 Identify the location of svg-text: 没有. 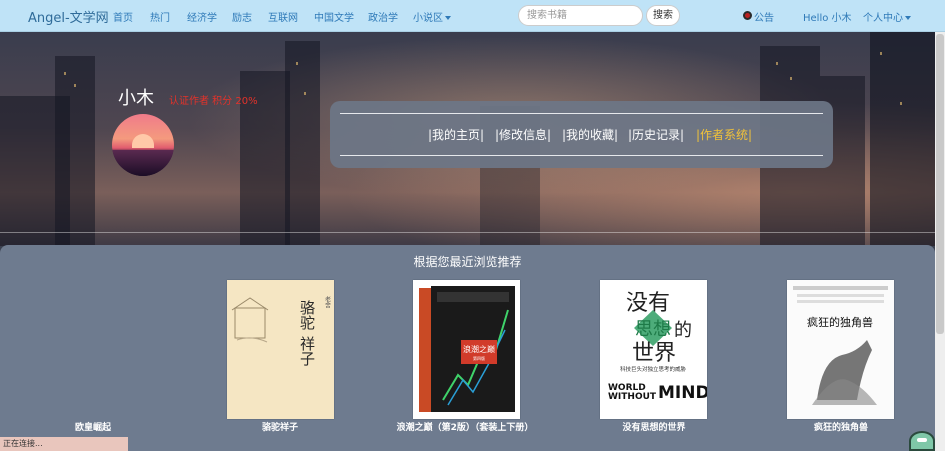
(648, 303).